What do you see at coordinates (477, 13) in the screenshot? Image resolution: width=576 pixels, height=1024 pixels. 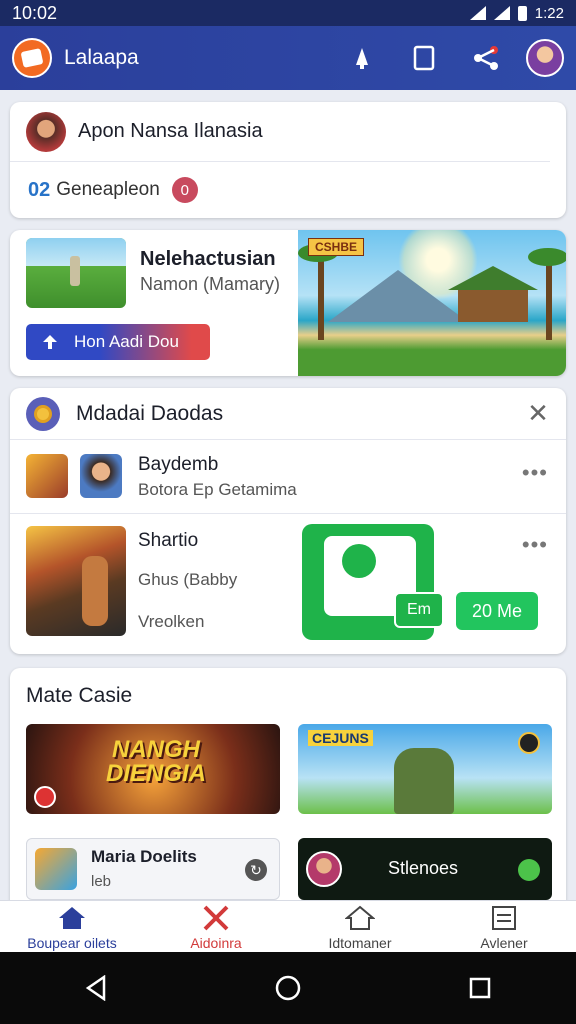 I see `wifi-icon` at bounding box center [477, 13].